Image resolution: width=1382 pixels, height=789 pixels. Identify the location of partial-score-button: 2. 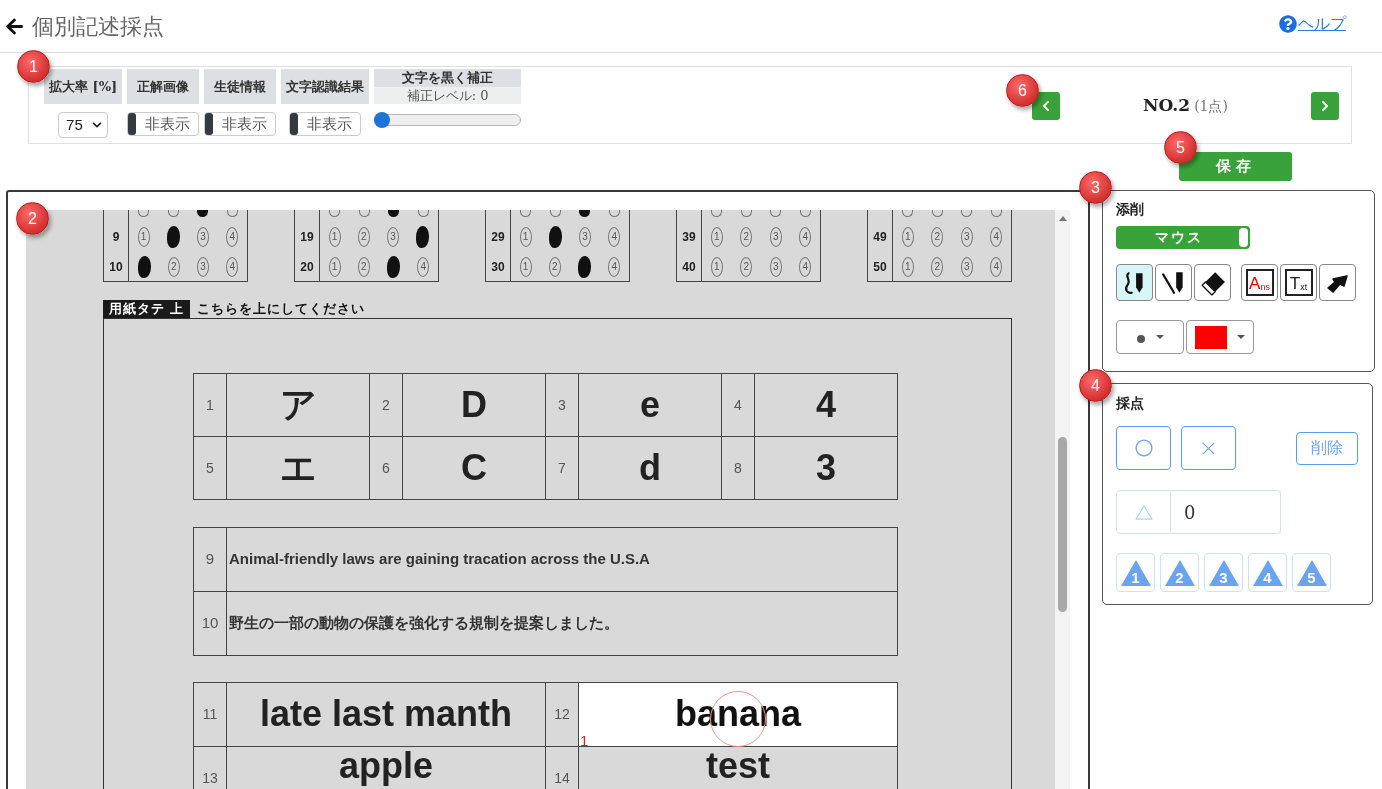
(1179, 572).